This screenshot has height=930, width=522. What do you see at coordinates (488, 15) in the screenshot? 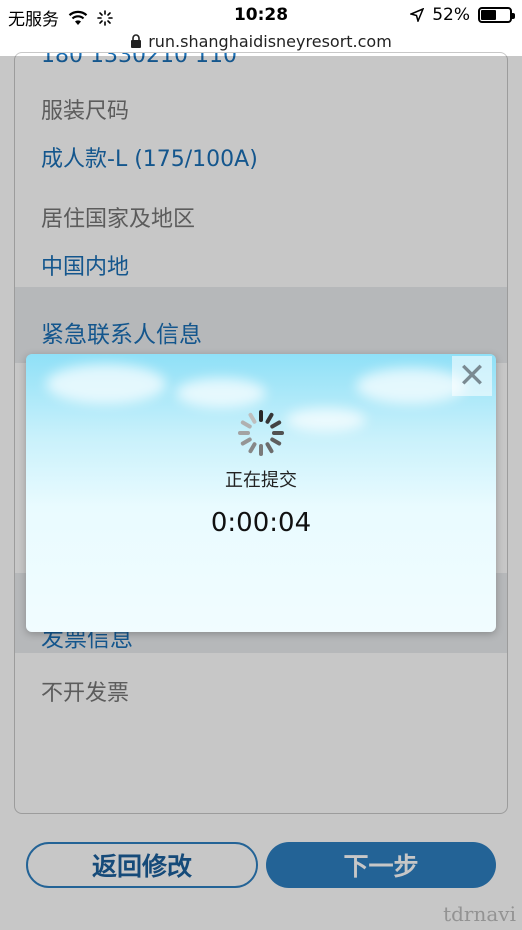
I see `battery-level` at bounding box center [488, 15].